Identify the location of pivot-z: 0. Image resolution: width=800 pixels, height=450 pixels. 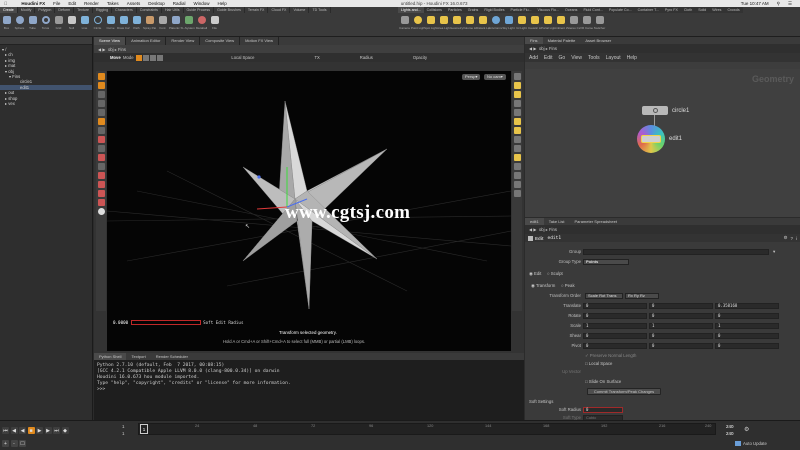
(747, 346).